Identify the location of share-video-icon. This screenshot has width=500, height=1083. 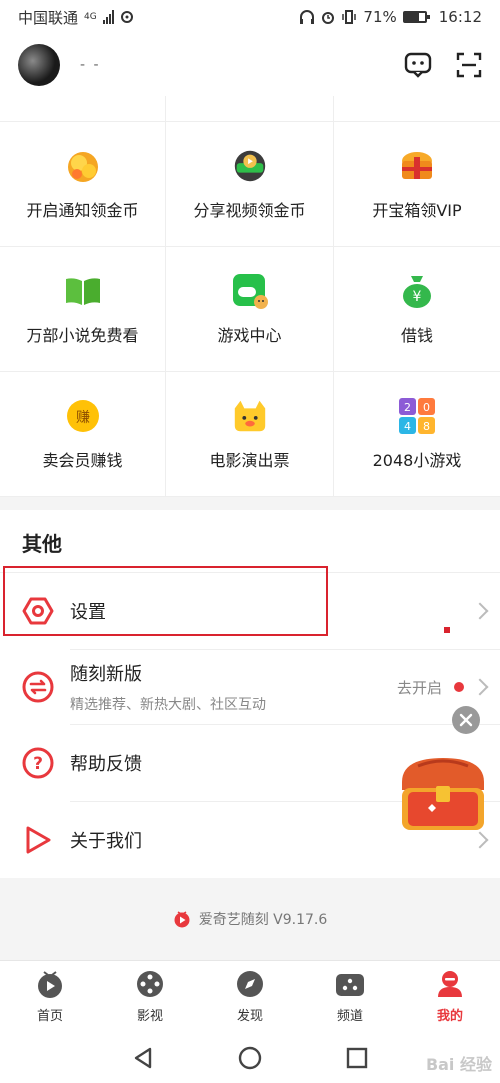
(250, 166).